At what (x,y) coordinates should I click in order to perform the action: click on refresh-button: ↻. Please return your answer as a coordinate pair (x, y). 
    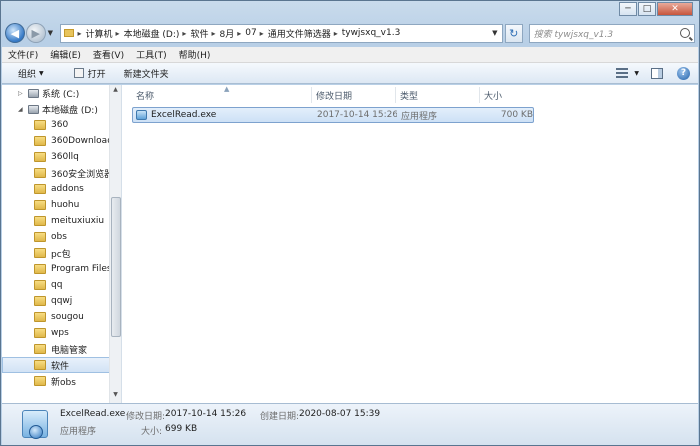
    Looking at the image, I should click on (513, 33).